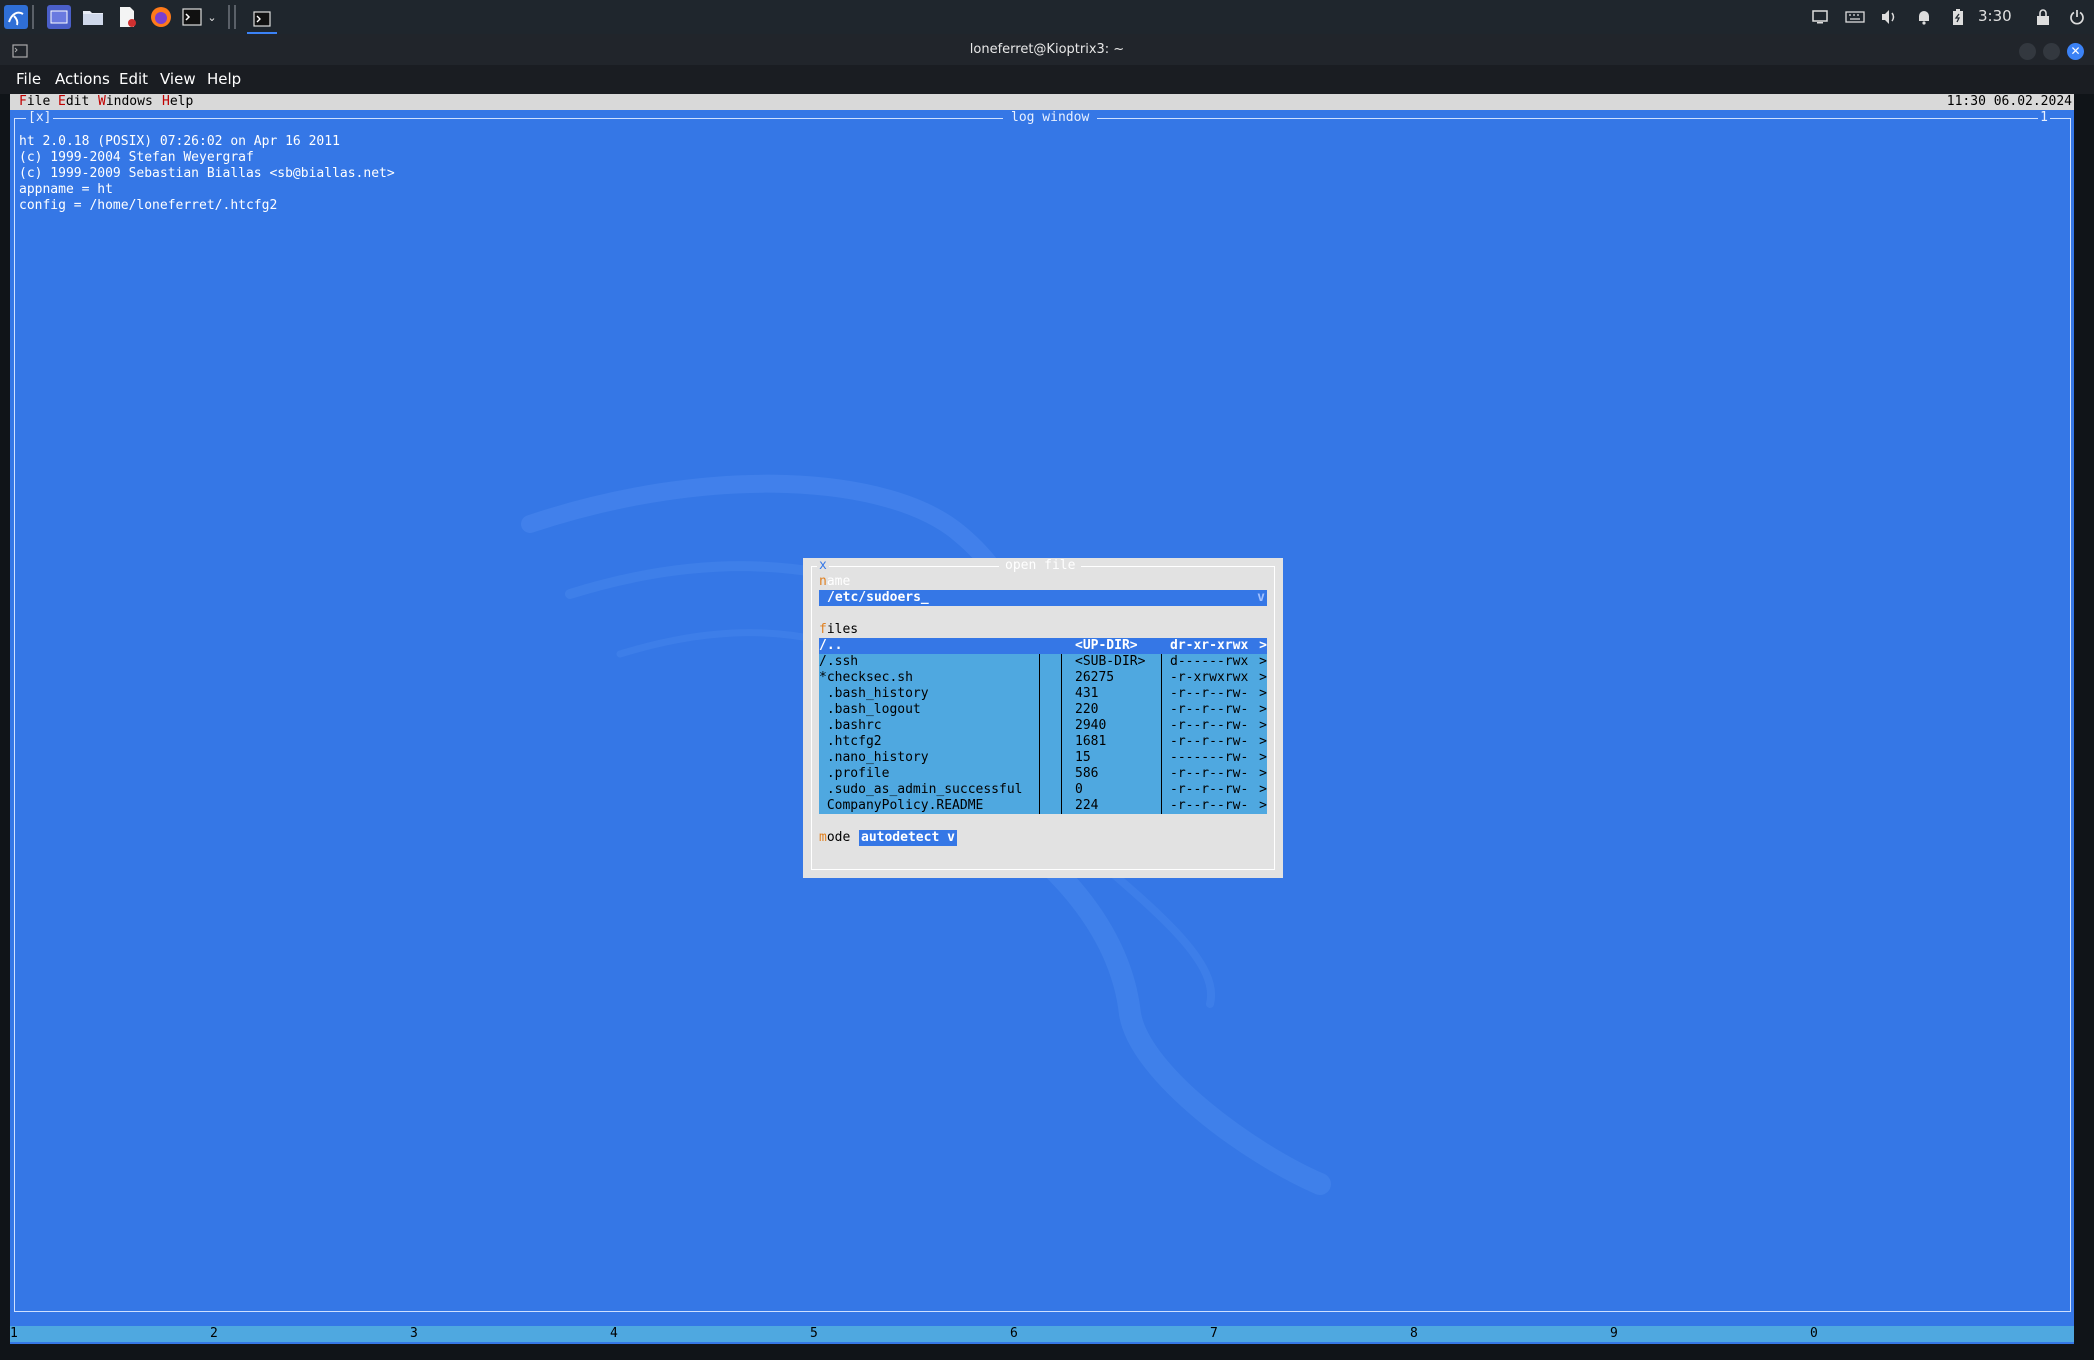 The image size is (2094, 1360). What do you see at coordinates (878, 598) in the screenshot?
I see `filename-input-value: /etc/sudoers_` at bounding box center [878, 598].